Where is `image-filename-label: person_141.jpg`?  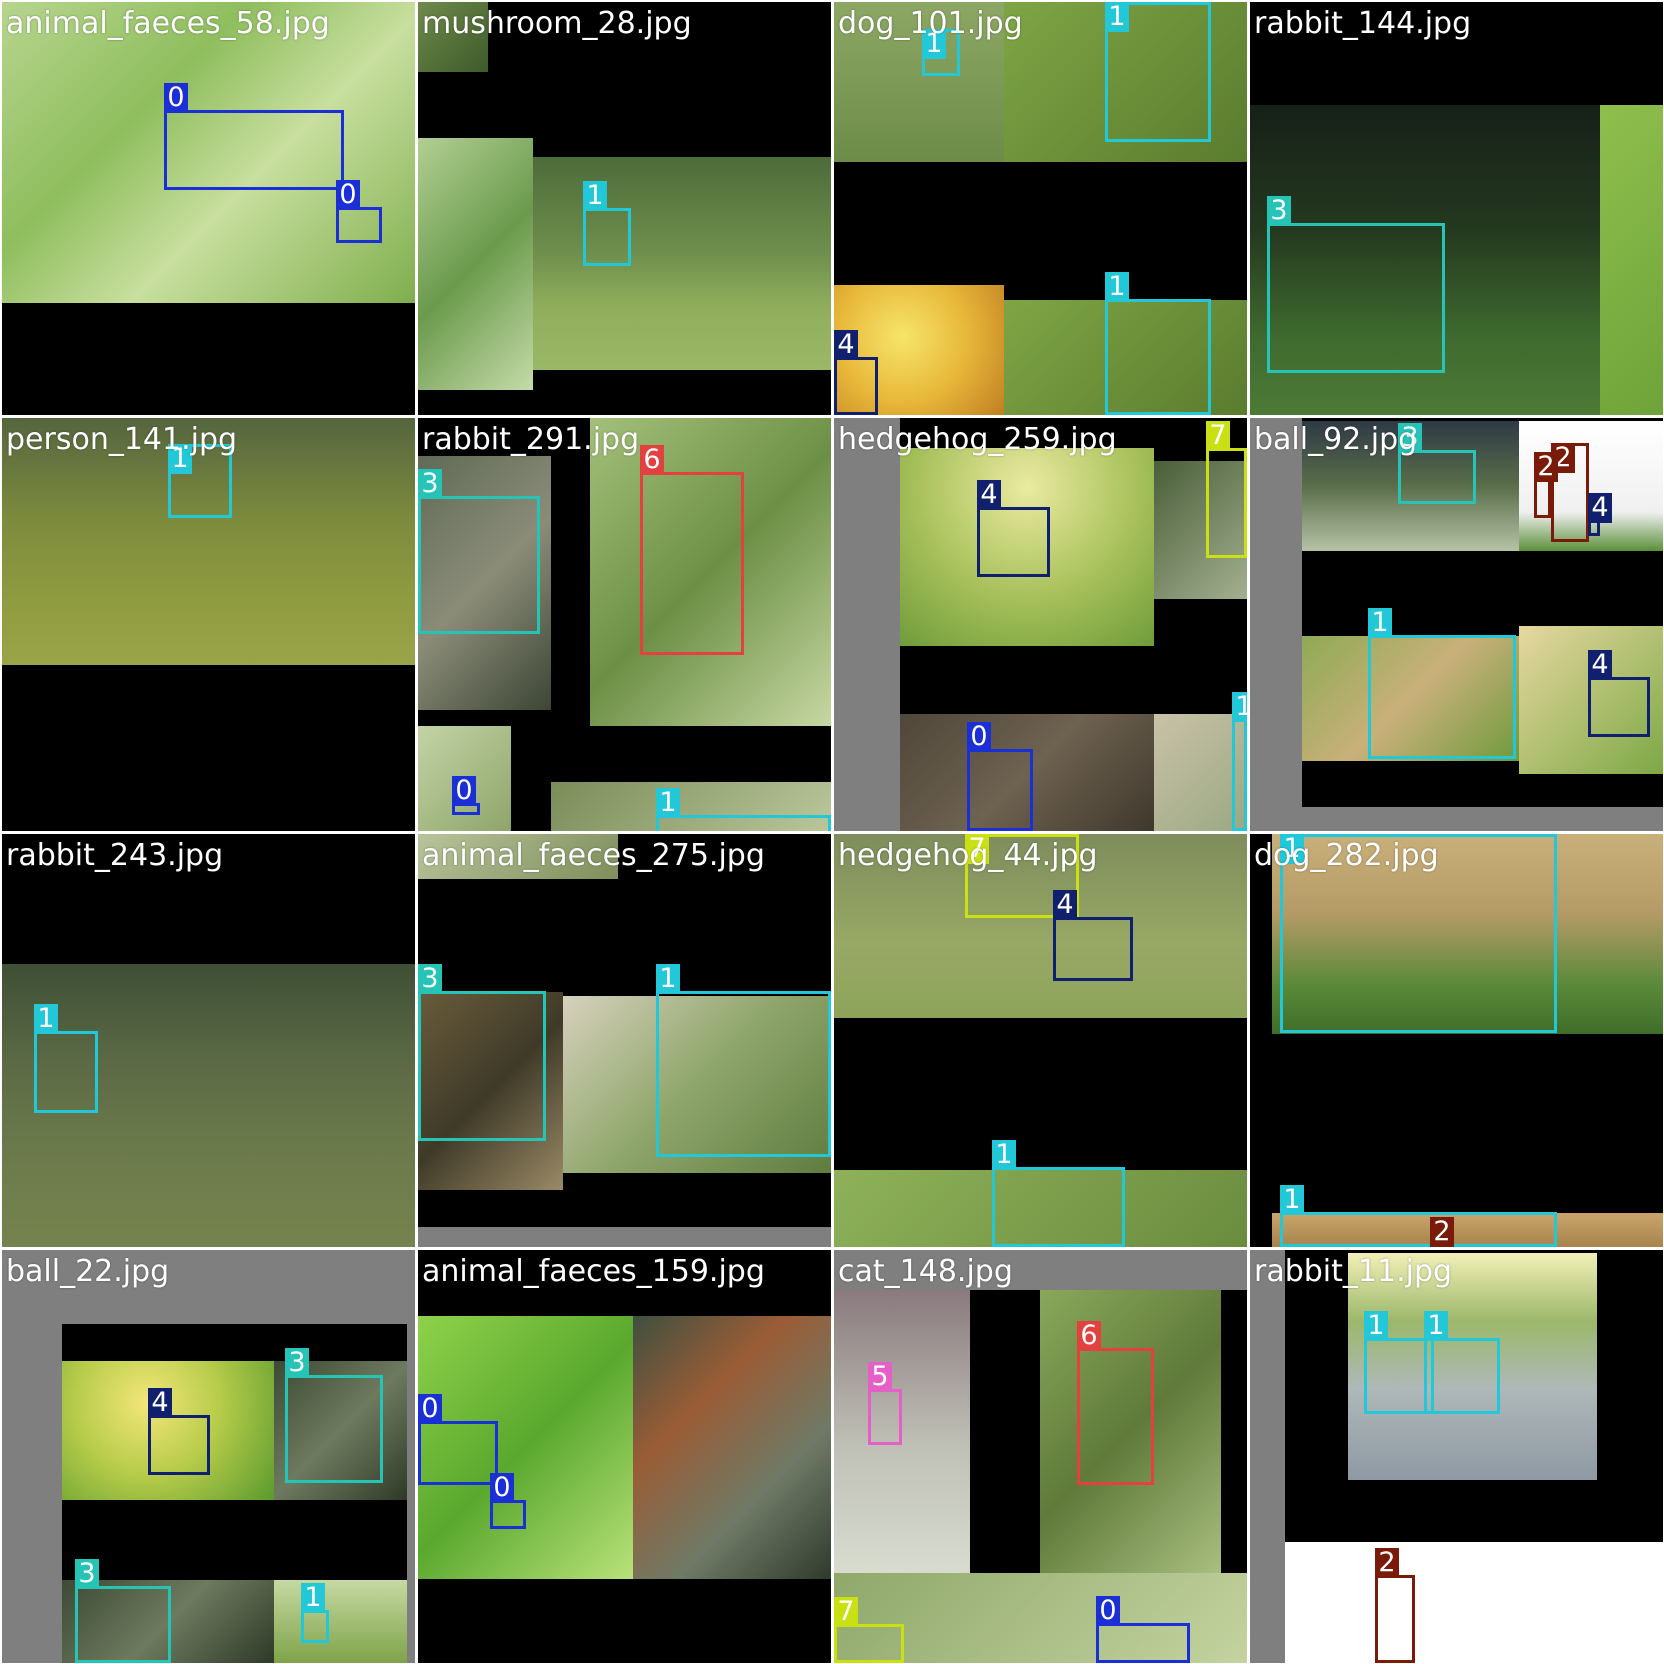
image-filename-label: person_141.jpg is located at coordinates (122, 439).